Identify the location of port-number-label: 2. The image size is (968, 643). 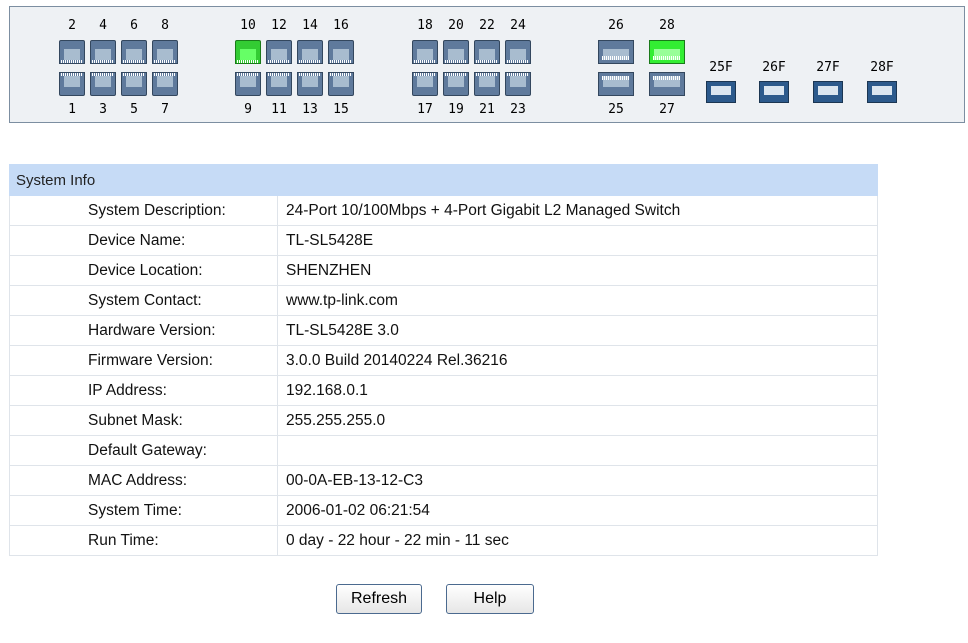
(72, 25).